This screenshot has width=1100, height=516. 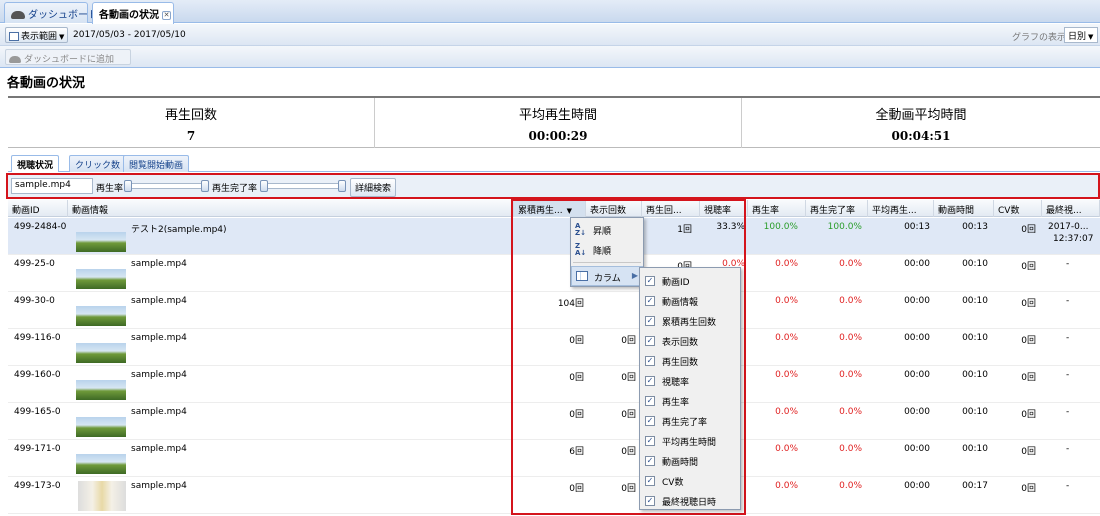 What do you see at coordinates (685, 423) in the screenshot?
I see `column-toggle-label: 再生完了率` at bounding box center [685, 423].